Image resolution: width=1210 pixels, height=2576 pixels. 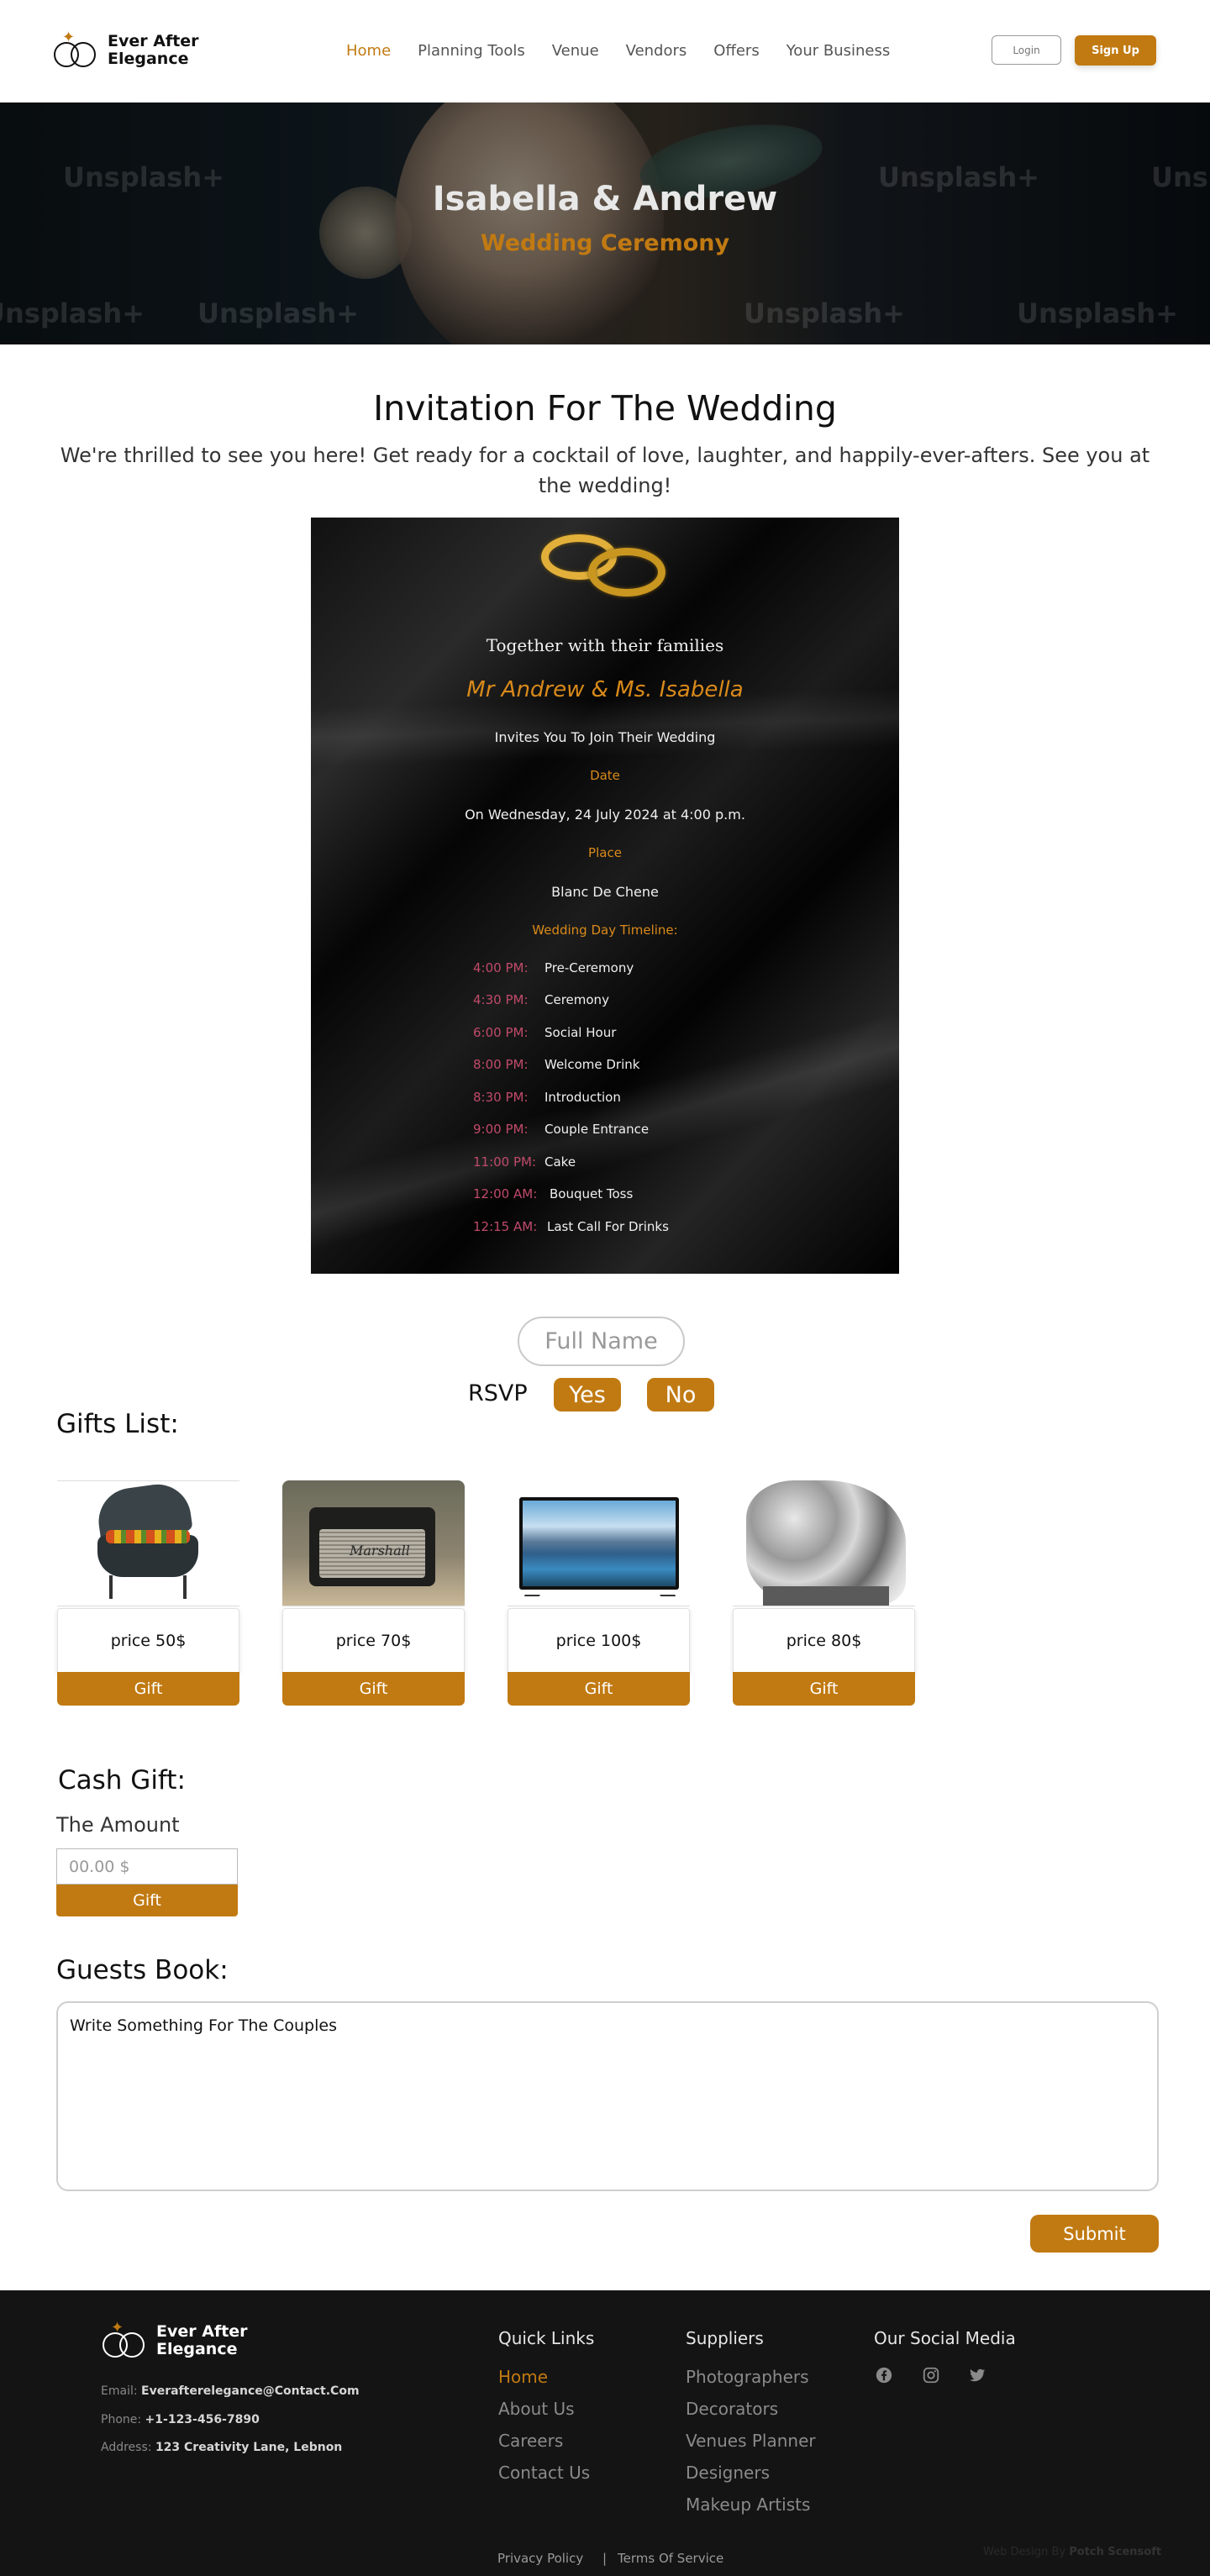 I want to click on gifts-heading: Gifts List:, so click(x=117, y=1424).